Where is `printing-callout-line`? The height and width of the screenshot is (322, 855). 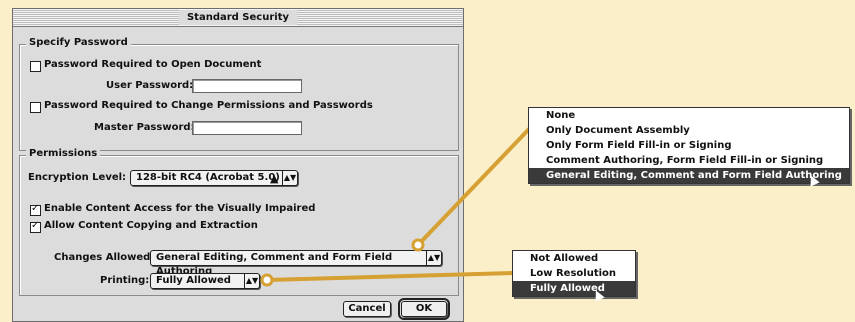
printing-callout-line is located at coordinates (389, 276).